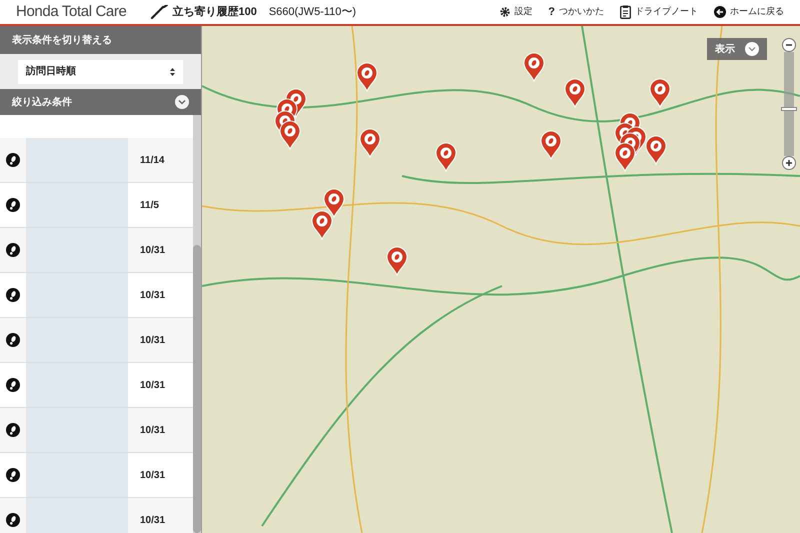  Describe the element at coordinates (551, 12) in the screenshot. I see `question-icon: ?` at that location.